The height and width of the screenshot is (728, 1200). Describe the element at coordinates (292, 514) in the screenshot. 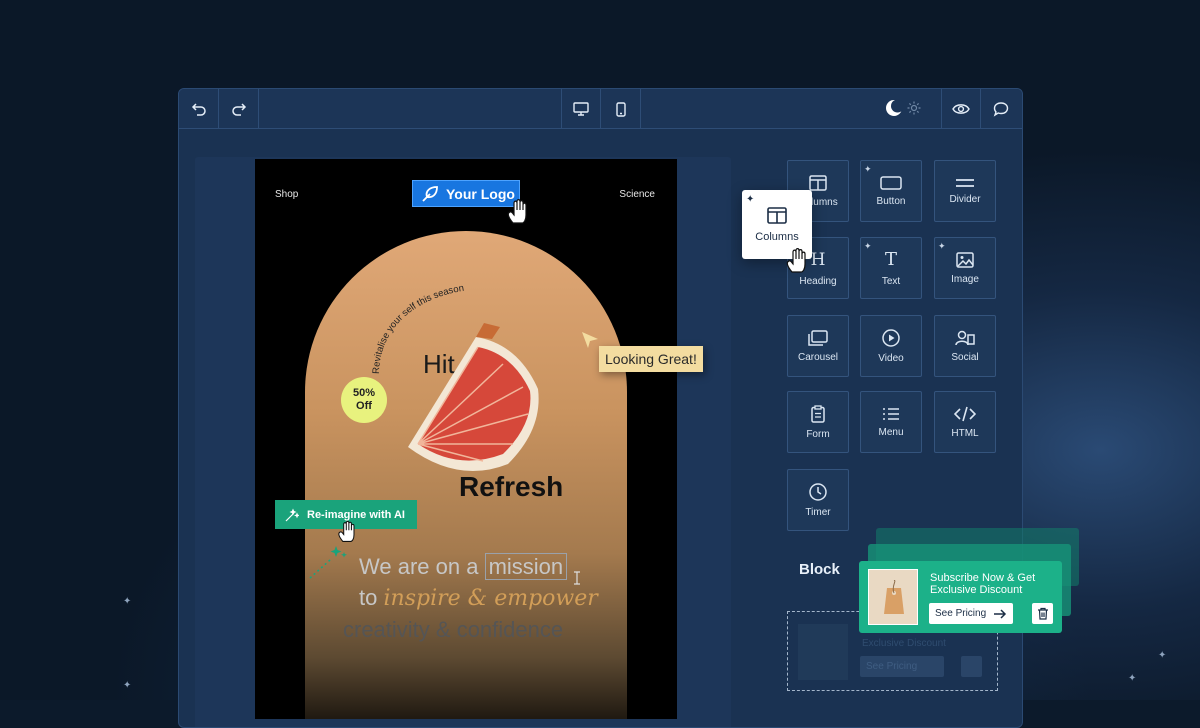

I see `magic-wand-icon` at that location.